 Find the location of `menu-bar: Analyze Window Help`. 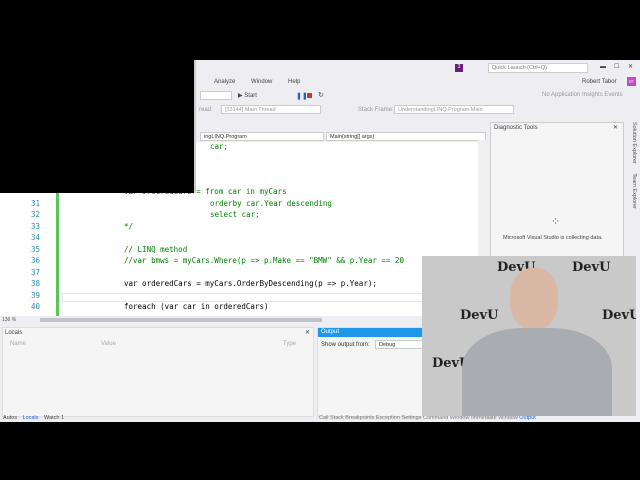

menu-bar: Analyze Window Help is located at coordinates (264, 82).